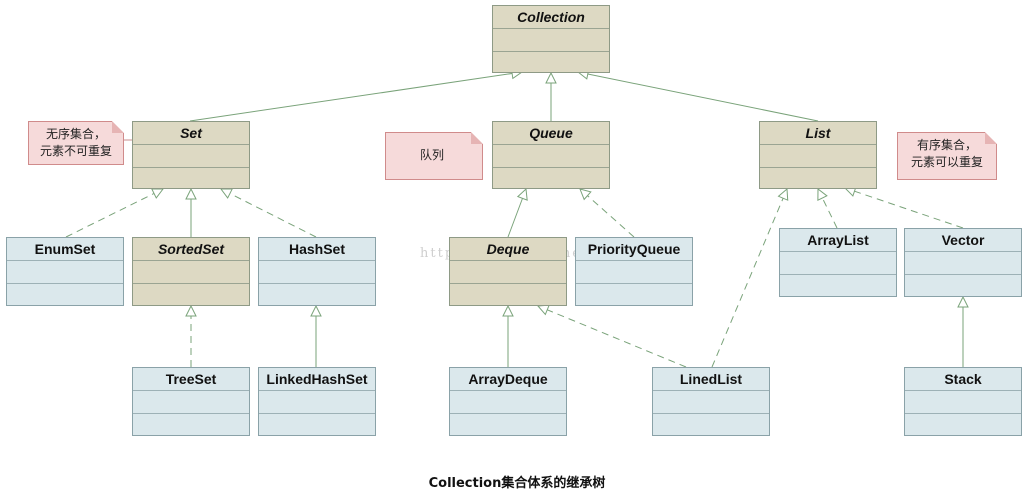  Describe the element at coordinates (818, 133) in the screenshot. I see `class-name: List` at that location.